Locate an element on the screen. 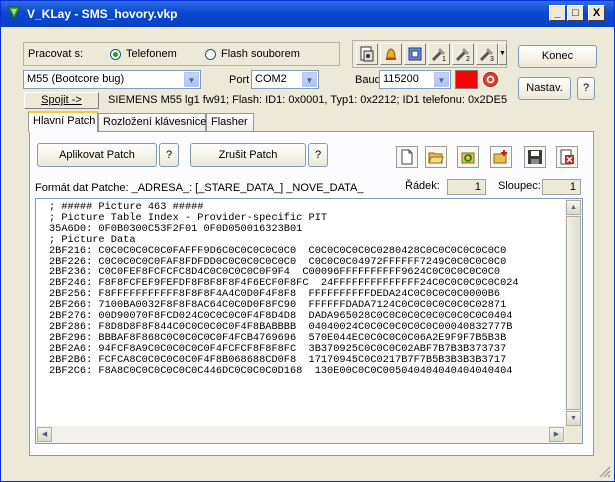  radio-phone is located at coordinates (115, 54).